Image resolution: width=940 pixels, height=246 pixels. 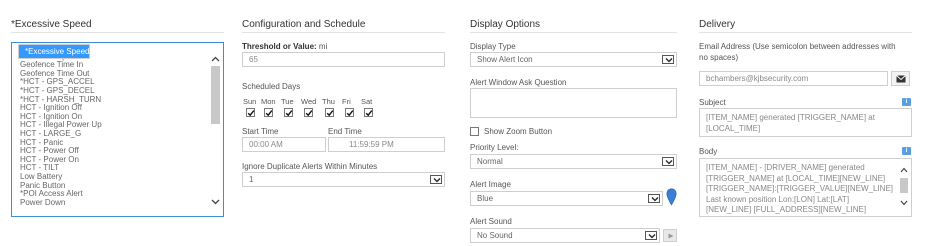 I want to click on alert-sound-label: Alert Sound, so click(x=491, y=221).